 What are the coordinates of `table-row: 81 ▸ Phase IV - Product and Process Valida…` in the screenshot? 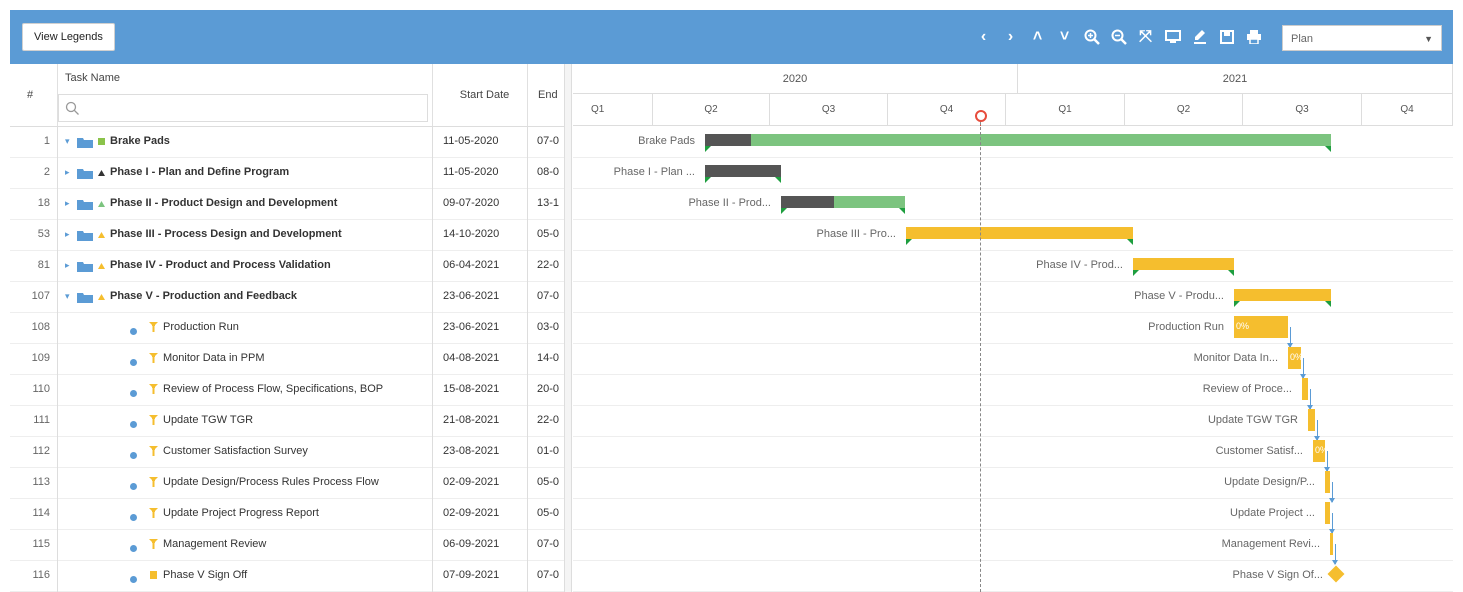 It's located at (291, 266).